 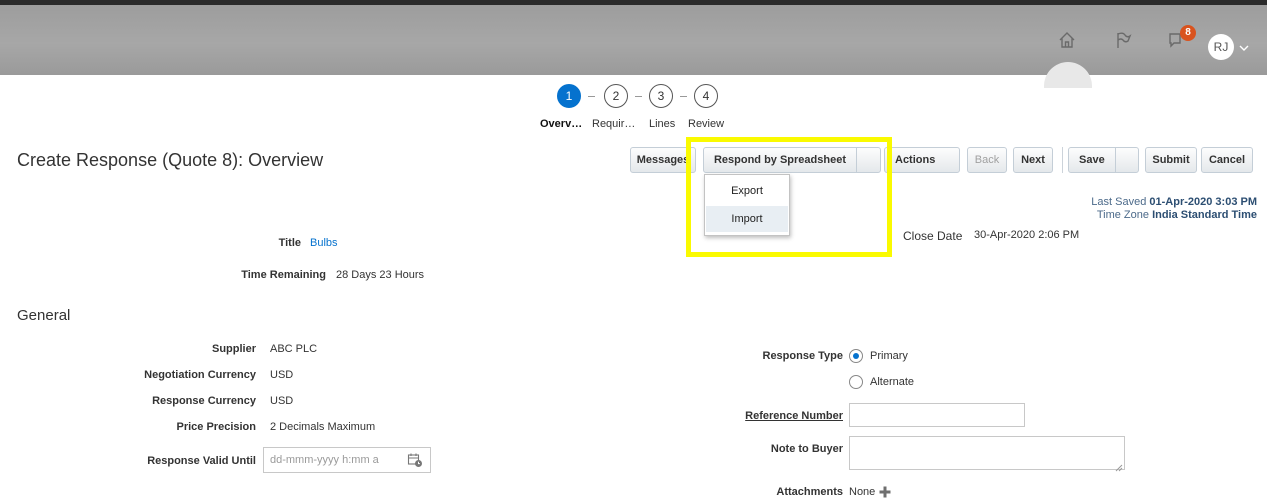 What do you see at coordinates (1033, 160) in the screenshot?
I see `next-button: Next` at bounding box center [1033, 160].